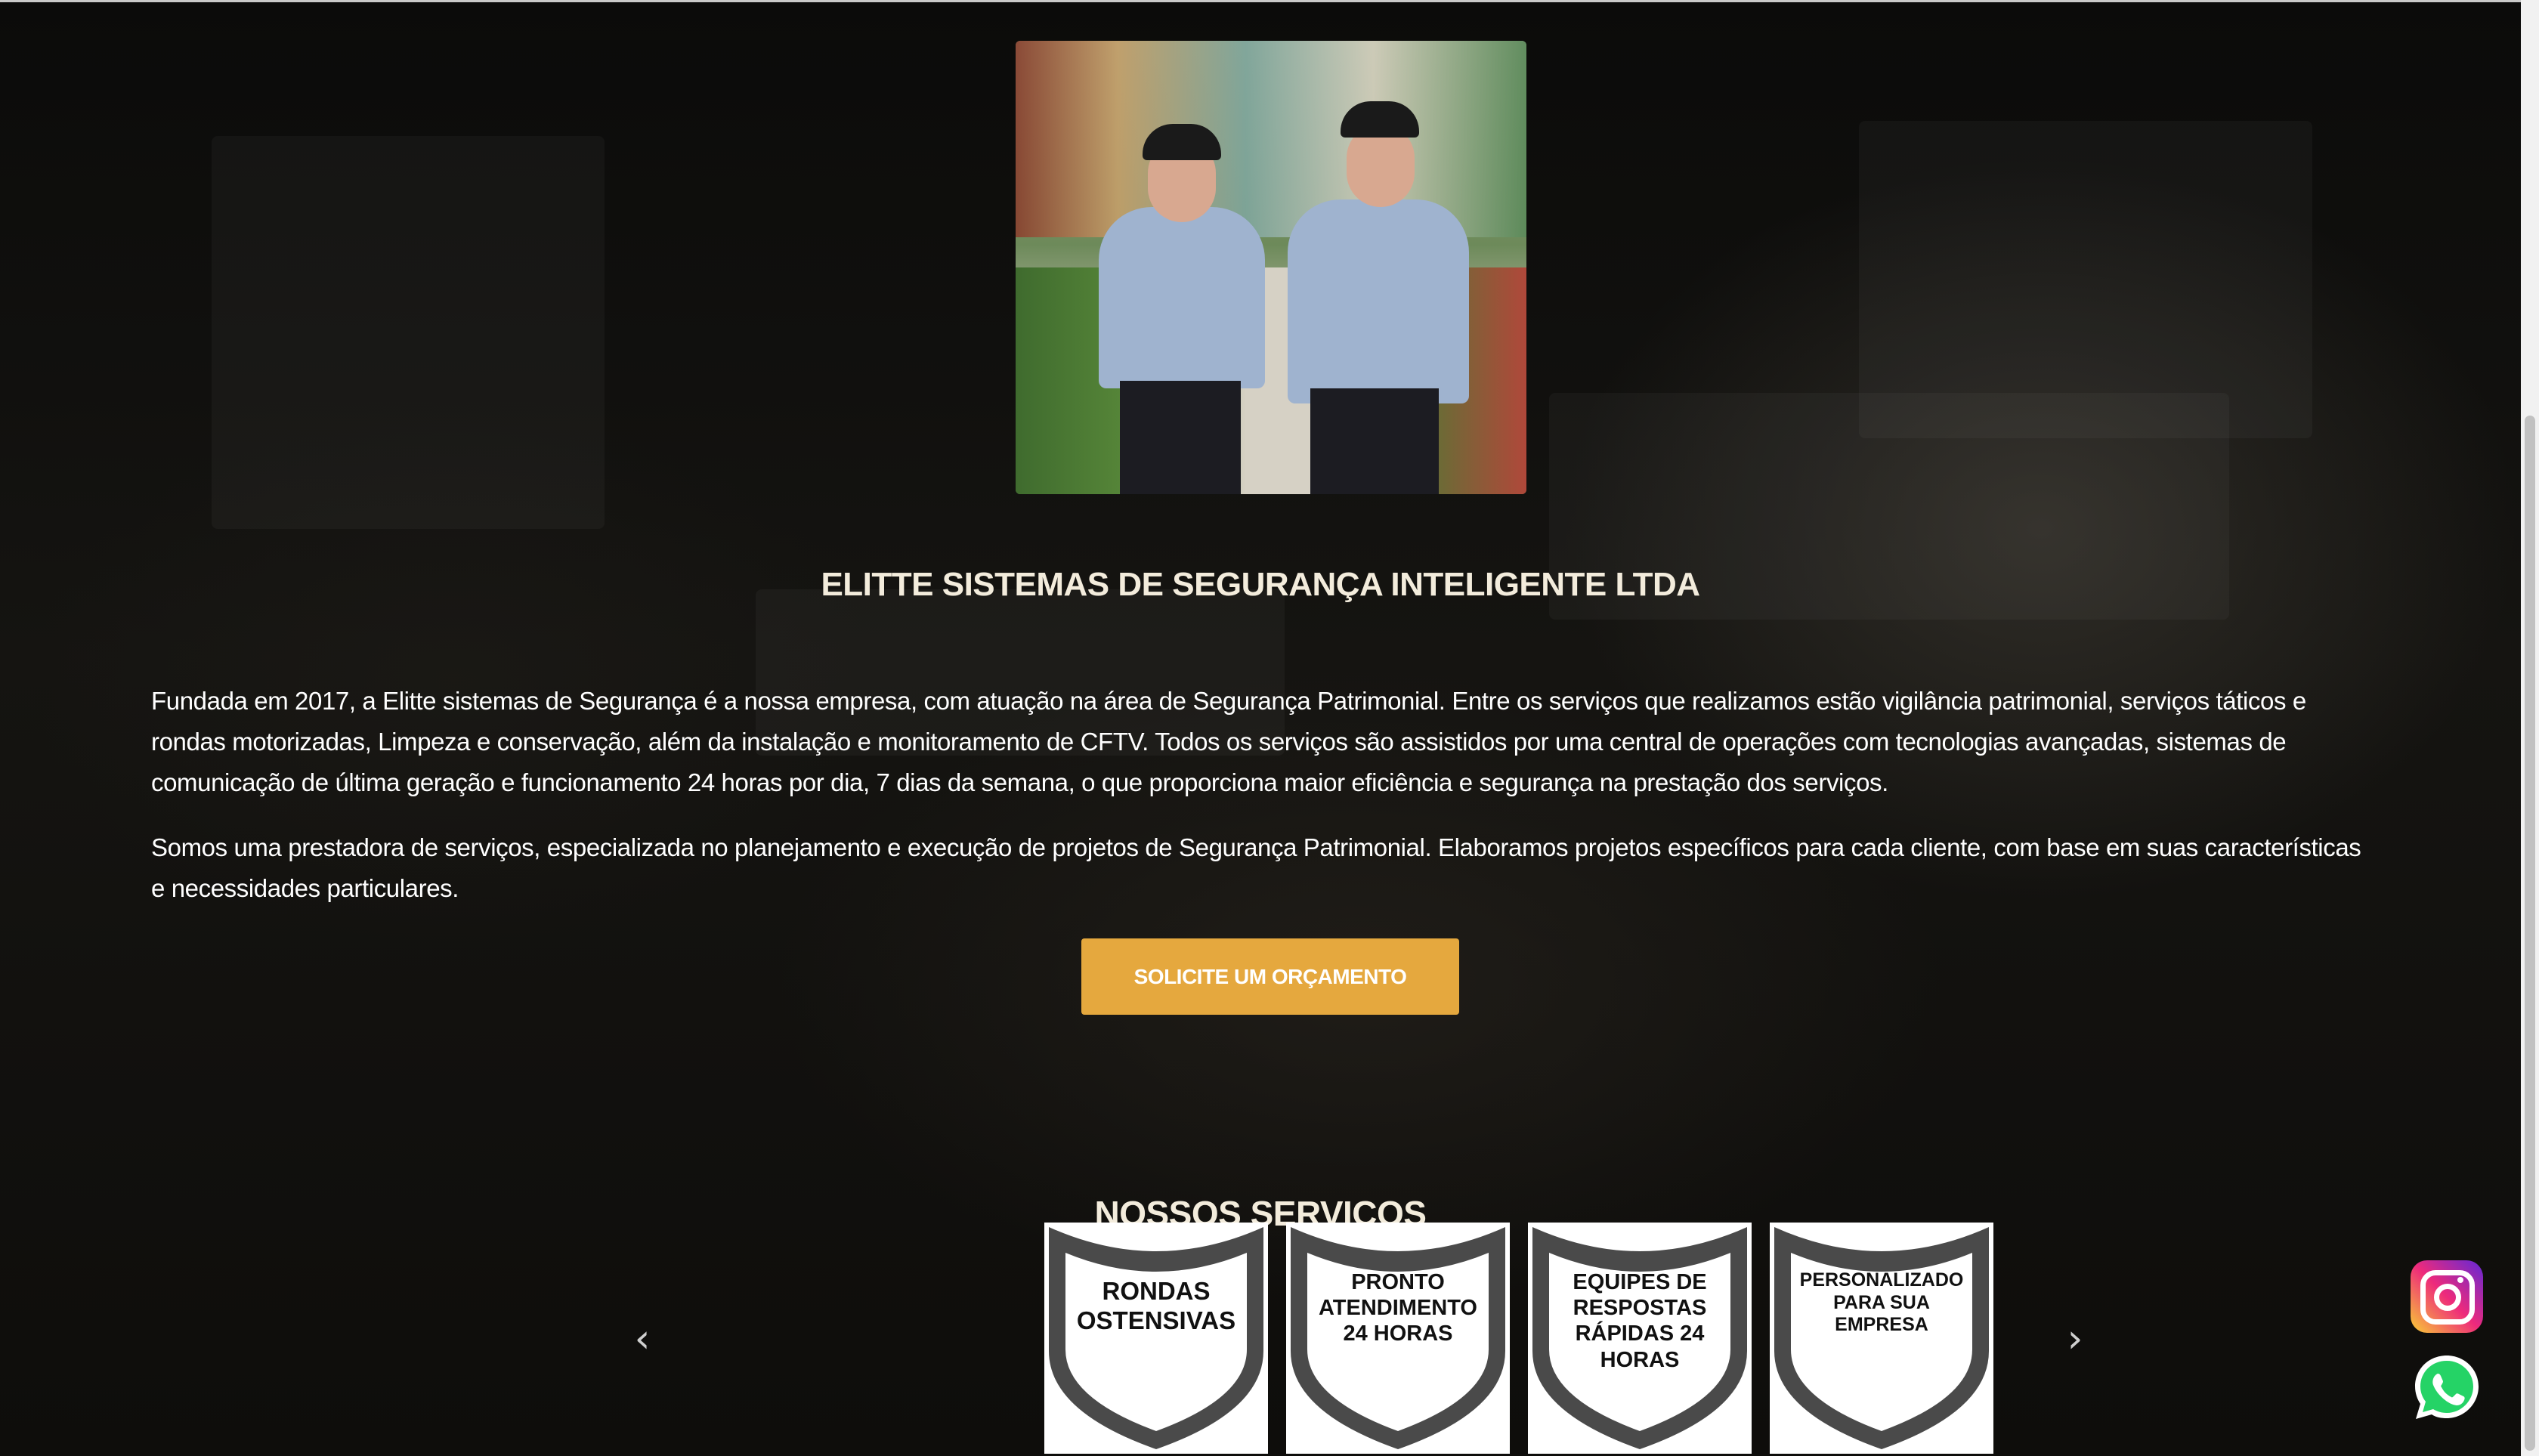 The image size is (2539, 1456). I want to click on security-guards-photo, so click(1271, 267).